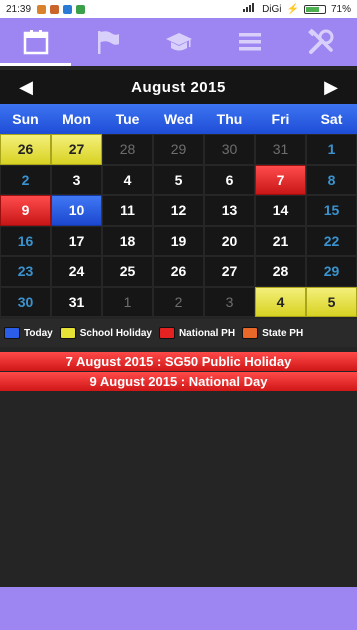  Describe the element at coordinates (25, 119) in the screenshot. I see `weekday-label: Sun` at that location.